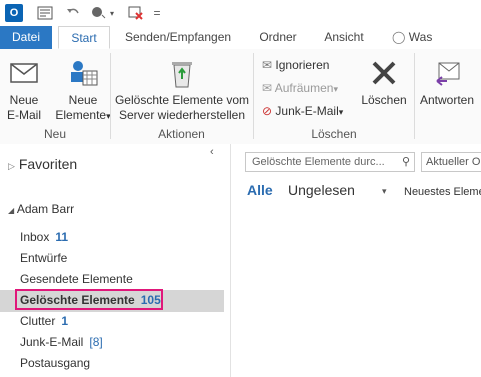 This screenshot has height=377, width=481. Describe the element at coordinates (267, 111) in the screenshot. I see `junk-icon: ⊘` at that location.